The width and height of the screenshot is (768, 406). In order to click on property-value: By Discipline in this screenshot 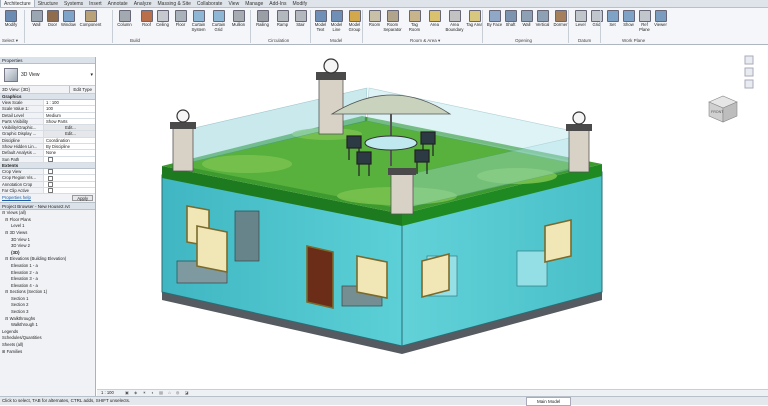, I will do `click(69, 147)`.